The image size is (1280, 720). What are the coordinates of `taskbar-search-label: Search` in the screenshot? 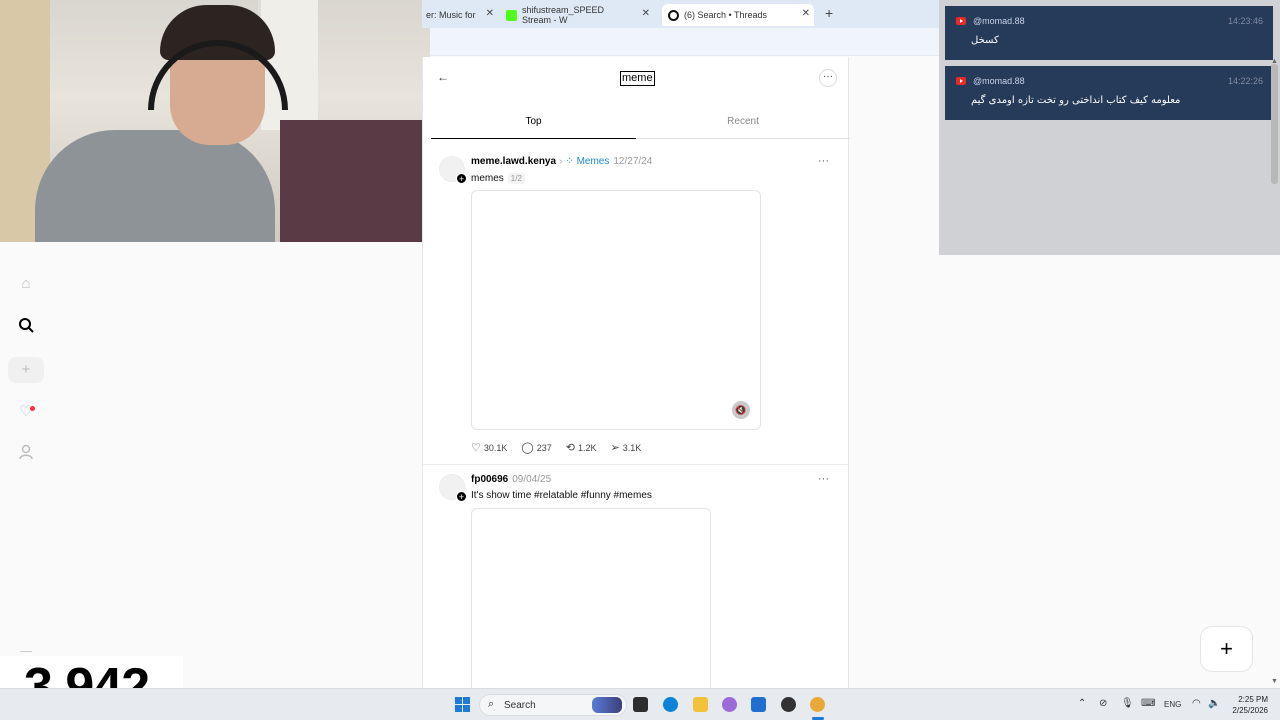 It's located at (520, 705).